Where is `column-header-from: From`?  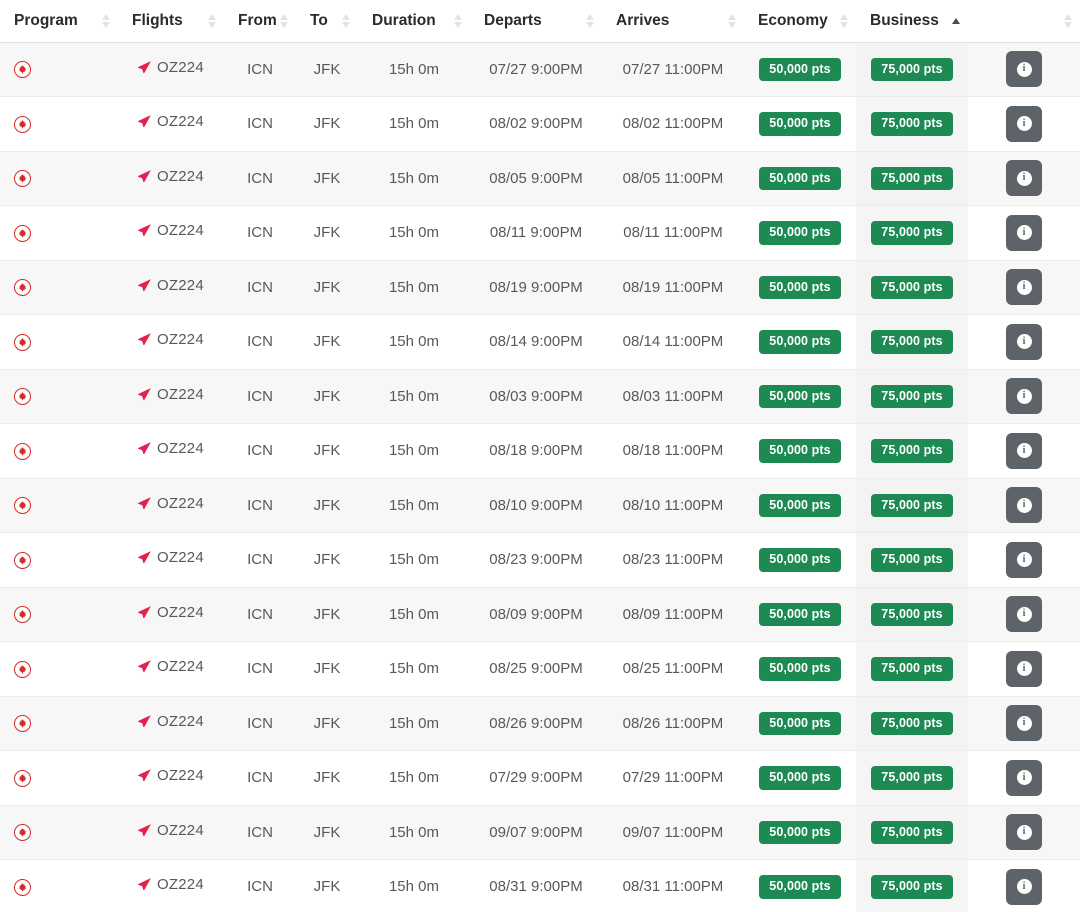 column-header-from: From is located at coordinates (260, 21).